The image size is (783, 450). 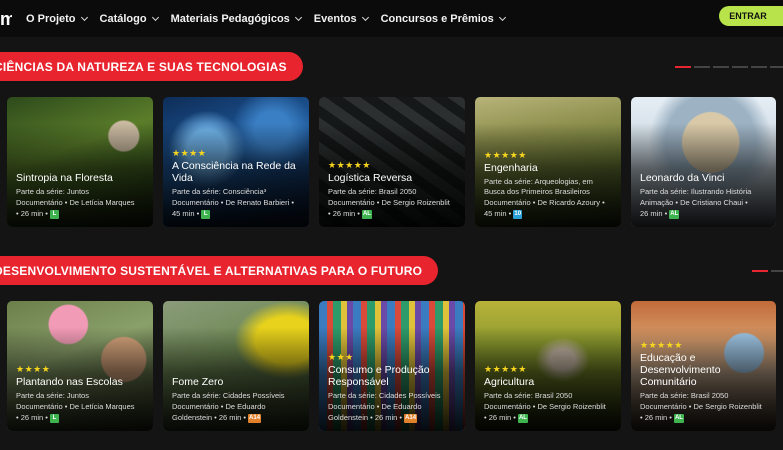 I want to click on section-title-ciencias: CIÊNCIAS DA NATUREZA E SUAS TECNOLOGIAS, so click(x=151, y=66).